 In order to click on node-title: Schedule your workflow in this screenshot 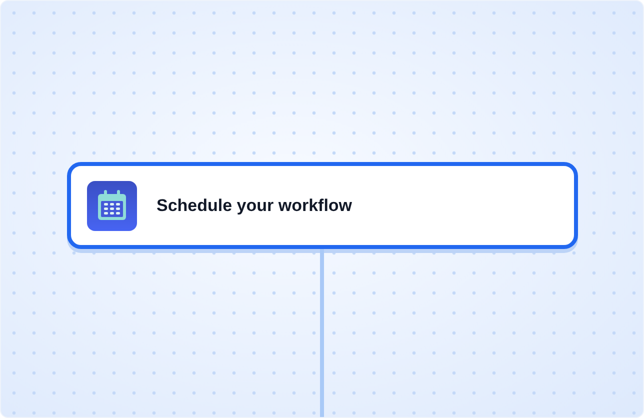, I will do `click(254, 205)`.